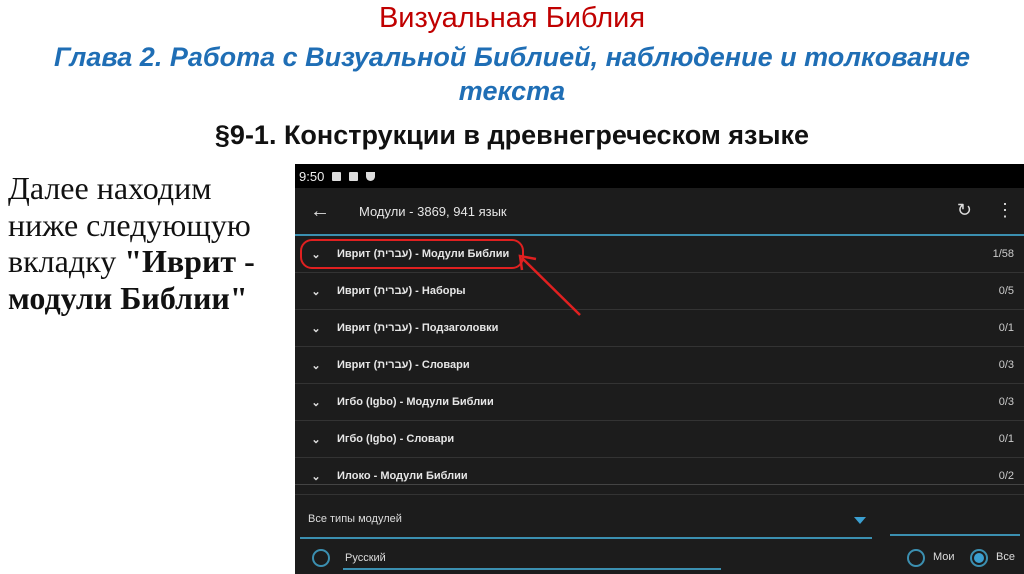 The image size is (1024, 574). Describe the element at coordinates (312, 176) in the screenshot. I see `status-time: 9:50` at that location.